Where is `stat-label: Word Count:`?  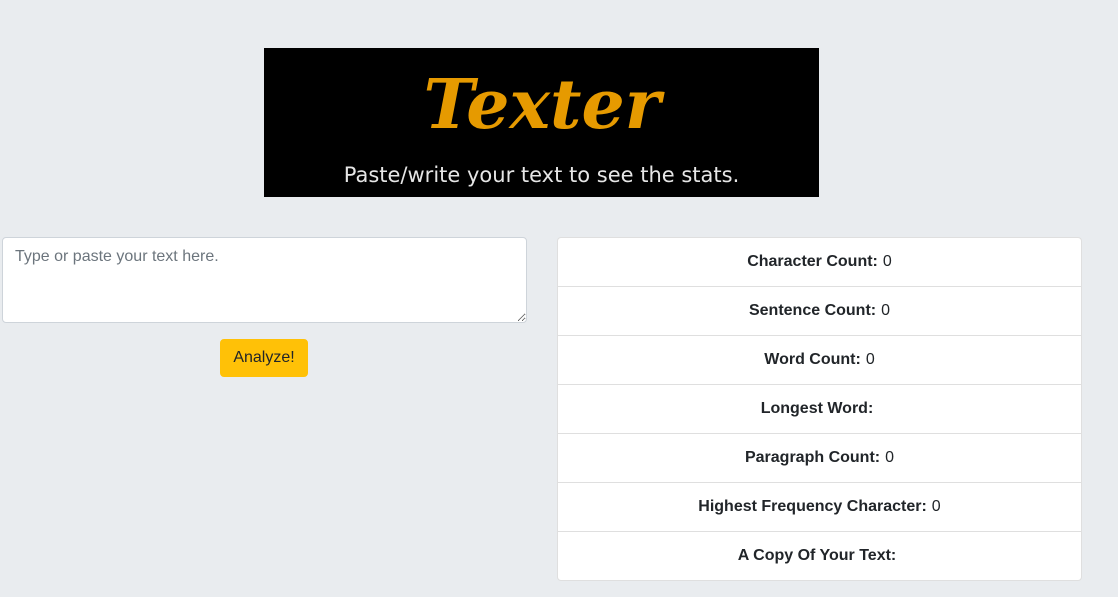
stat-label: Word Count: is located at coordinates (812, 359).